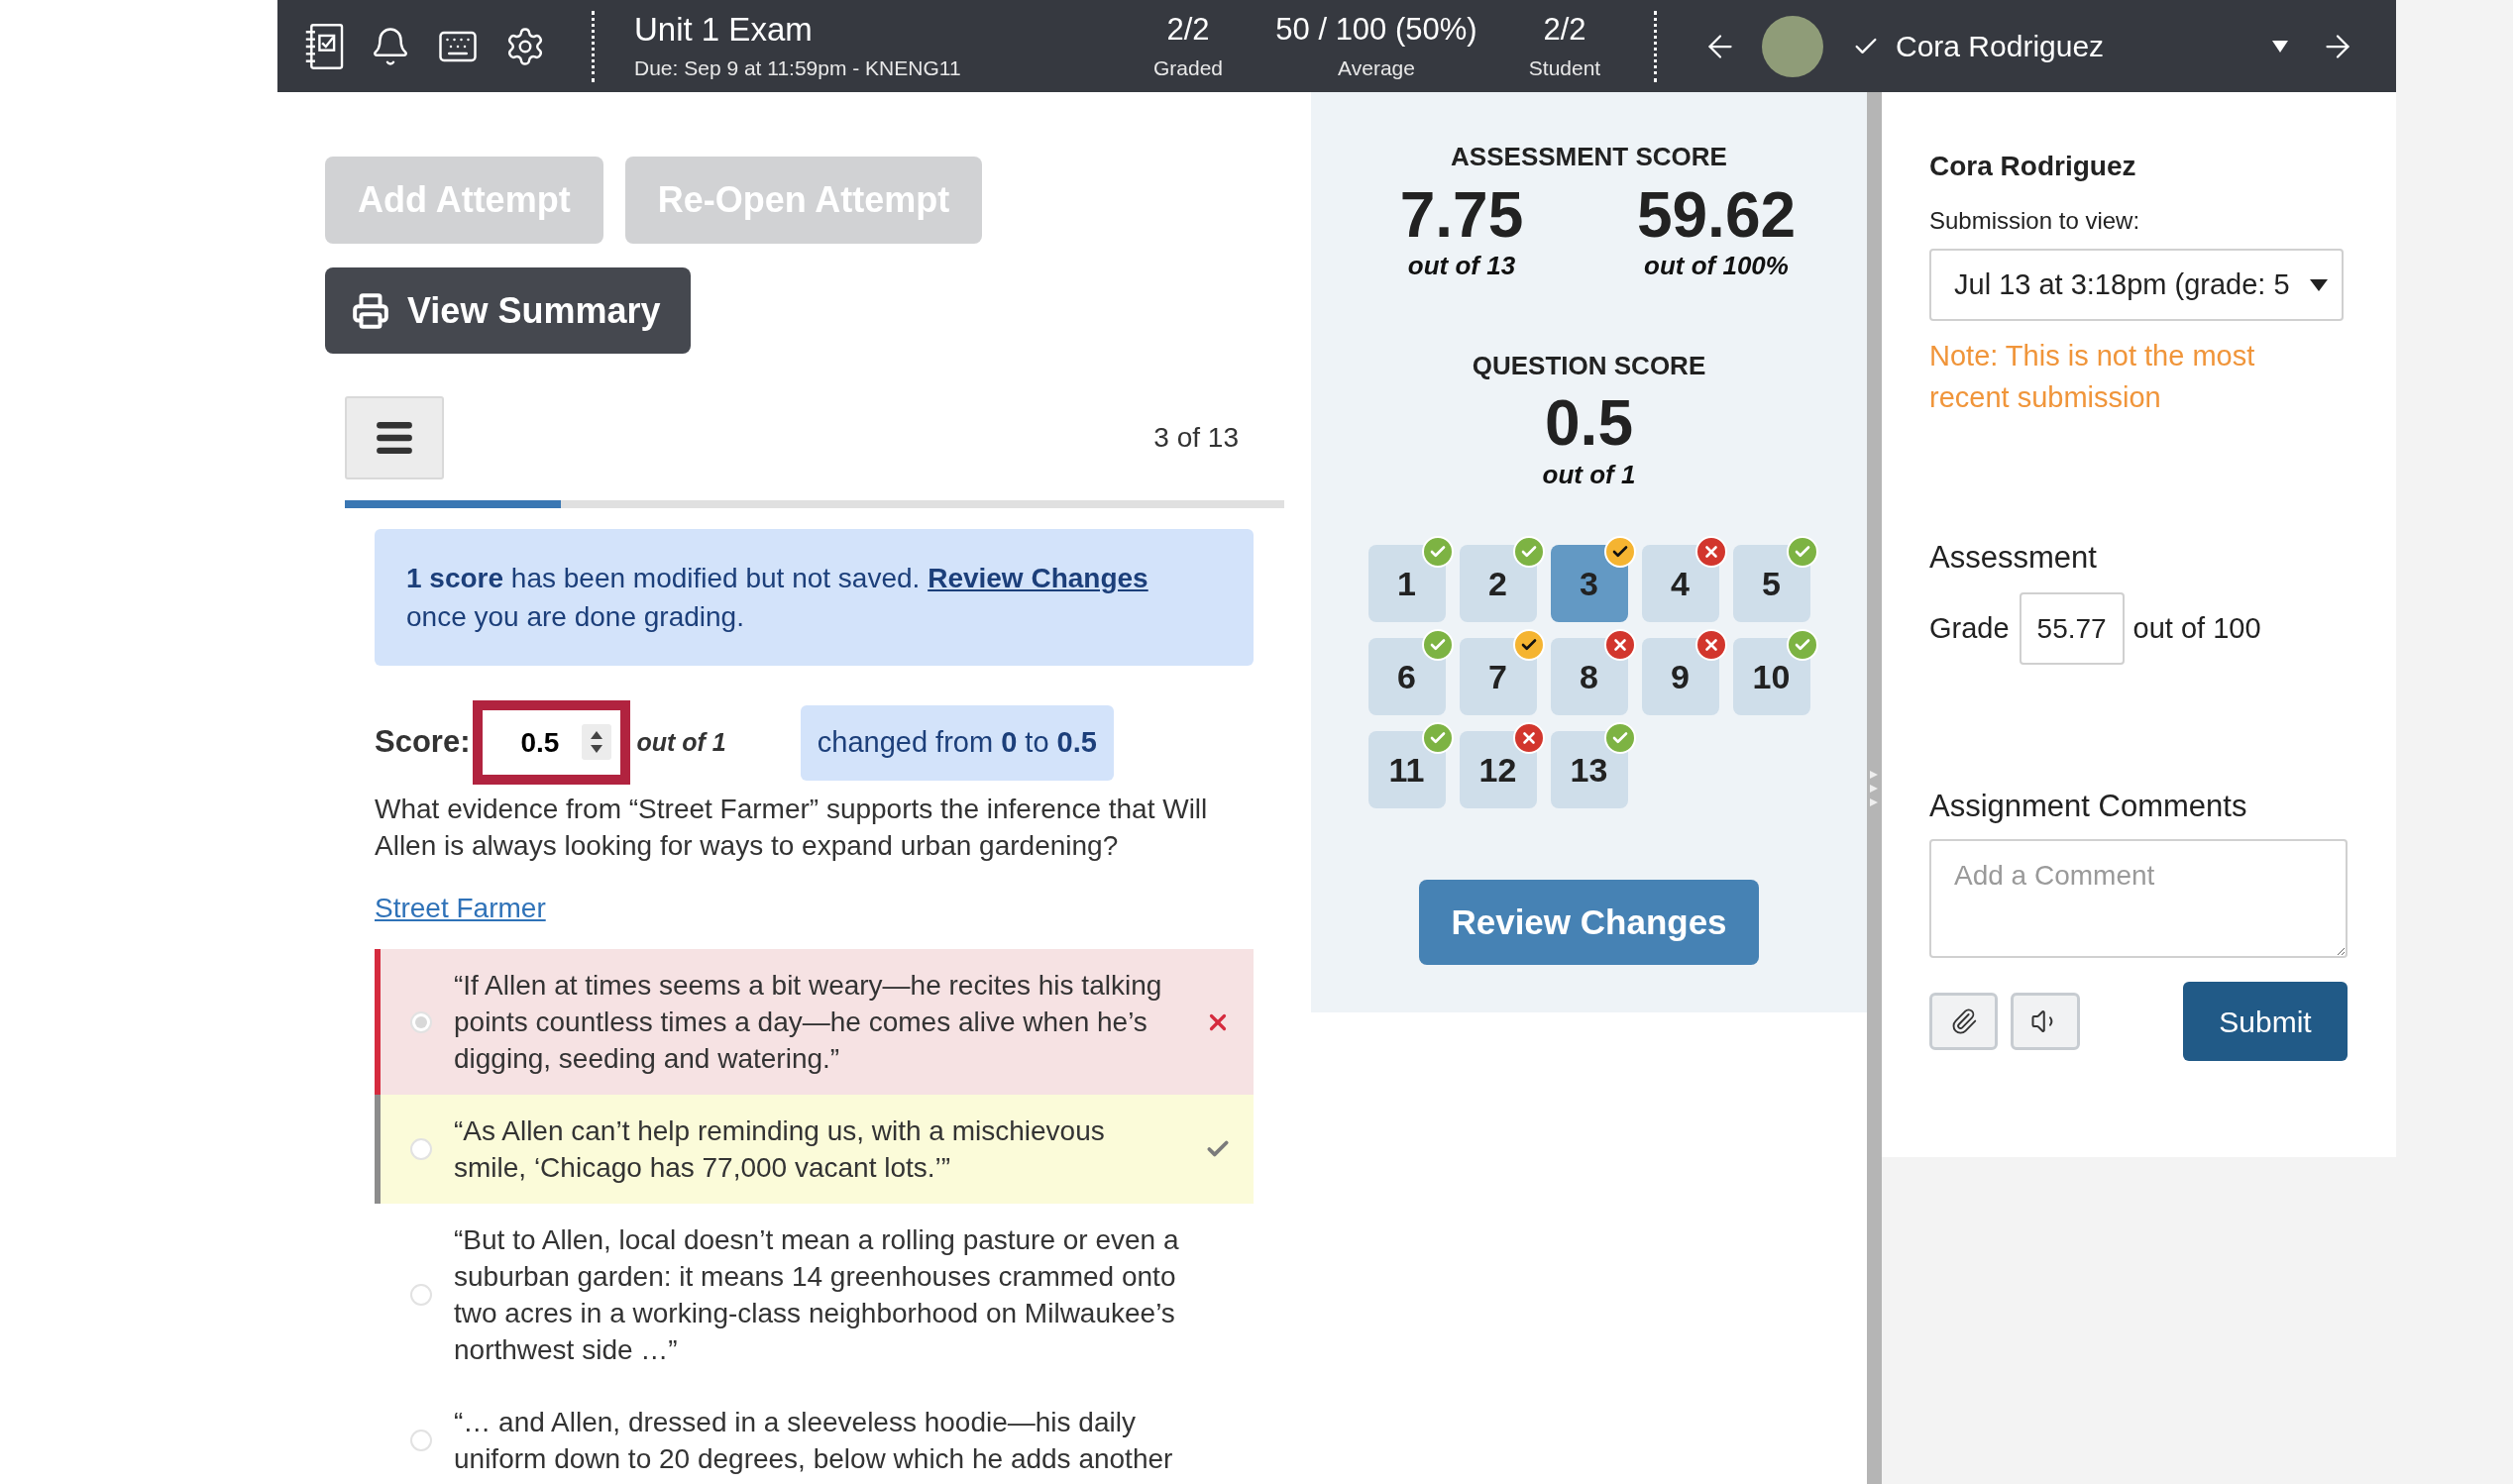  What do you see at coordinates (597, 742) in the screenshot?
I see `spinner-icon` at bounding box center [597, 742].